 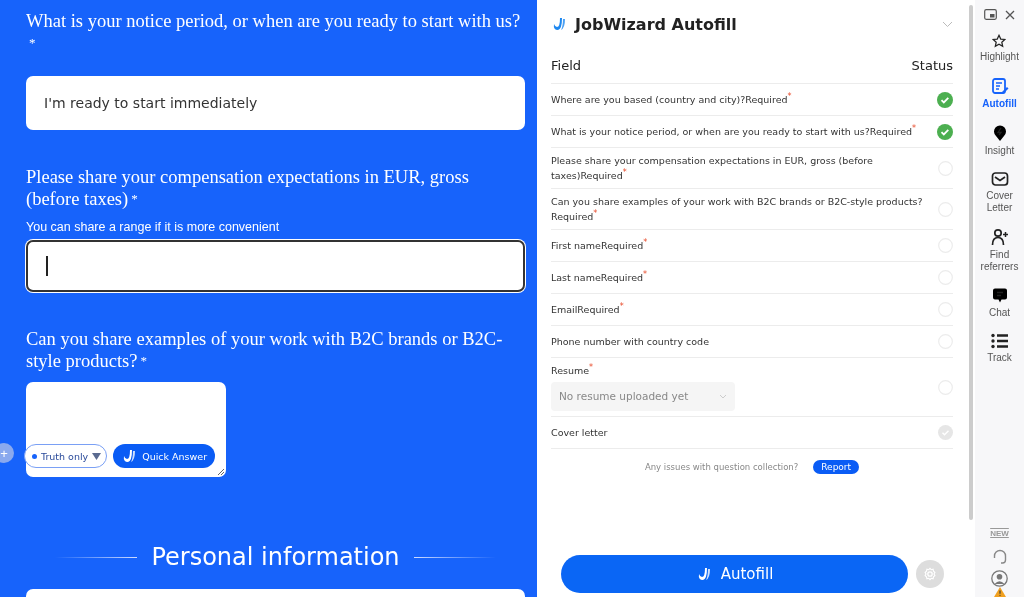 I want to click on chat-icon, so click(x=999, y=295).